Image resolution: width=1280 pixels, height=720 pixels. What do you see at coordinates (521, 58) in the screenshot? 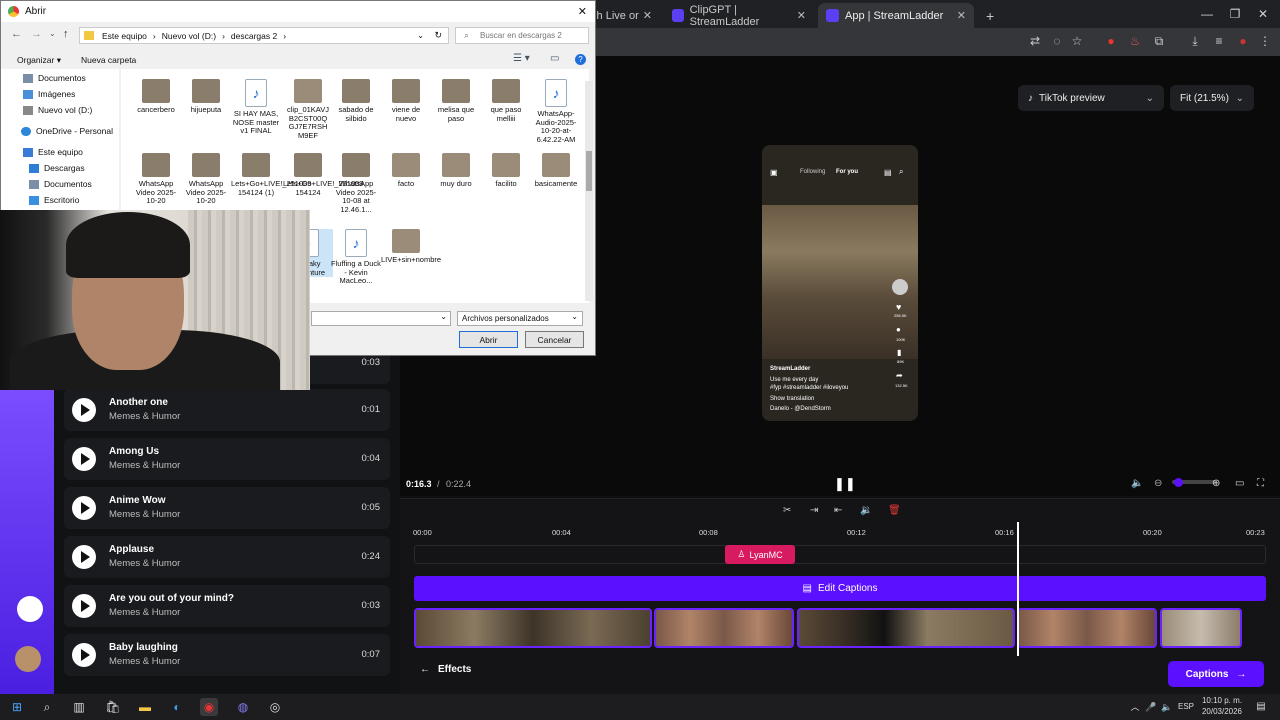
I see `view-icon: ☰ ▾` at bounding box center [521, 58].